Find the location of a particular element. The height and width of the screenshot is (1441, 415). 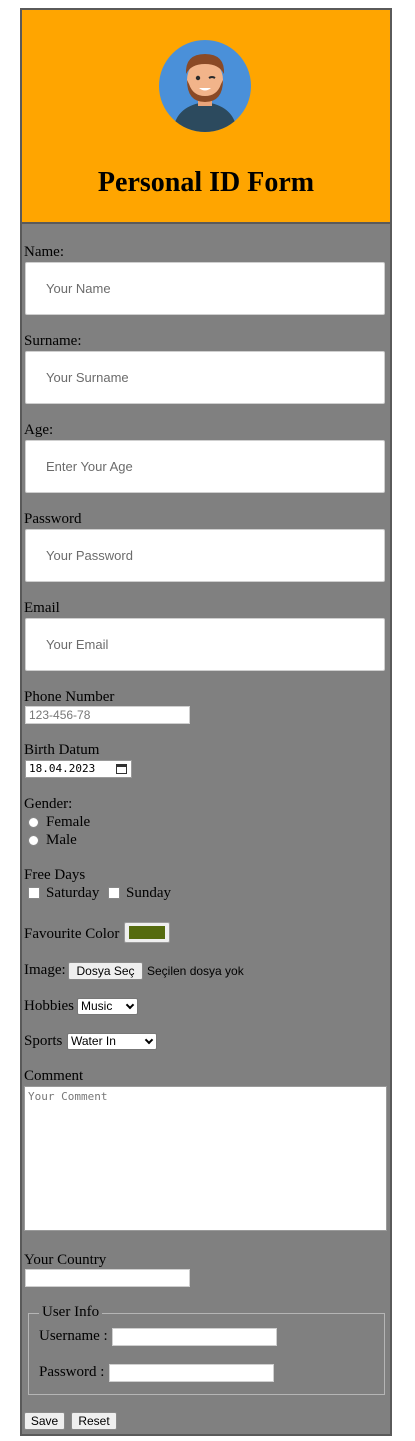

surname-label: Surname: is located at coordinates (53, 341).